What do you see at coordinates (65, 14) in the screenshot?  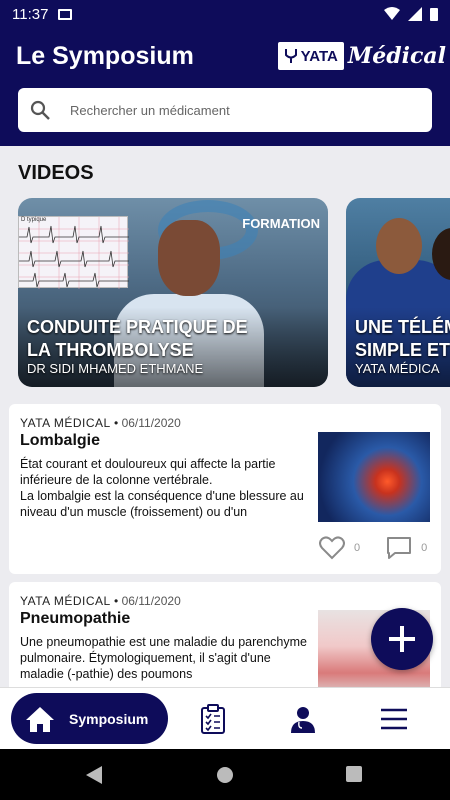 I see `mail-notification-icon` at bounding box center [65, 14].